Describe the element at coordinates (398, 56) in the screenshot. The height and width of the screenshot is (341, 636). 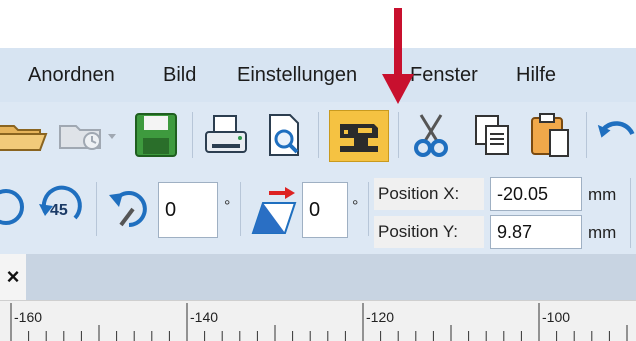
I see `annotation-arrow` at that location.